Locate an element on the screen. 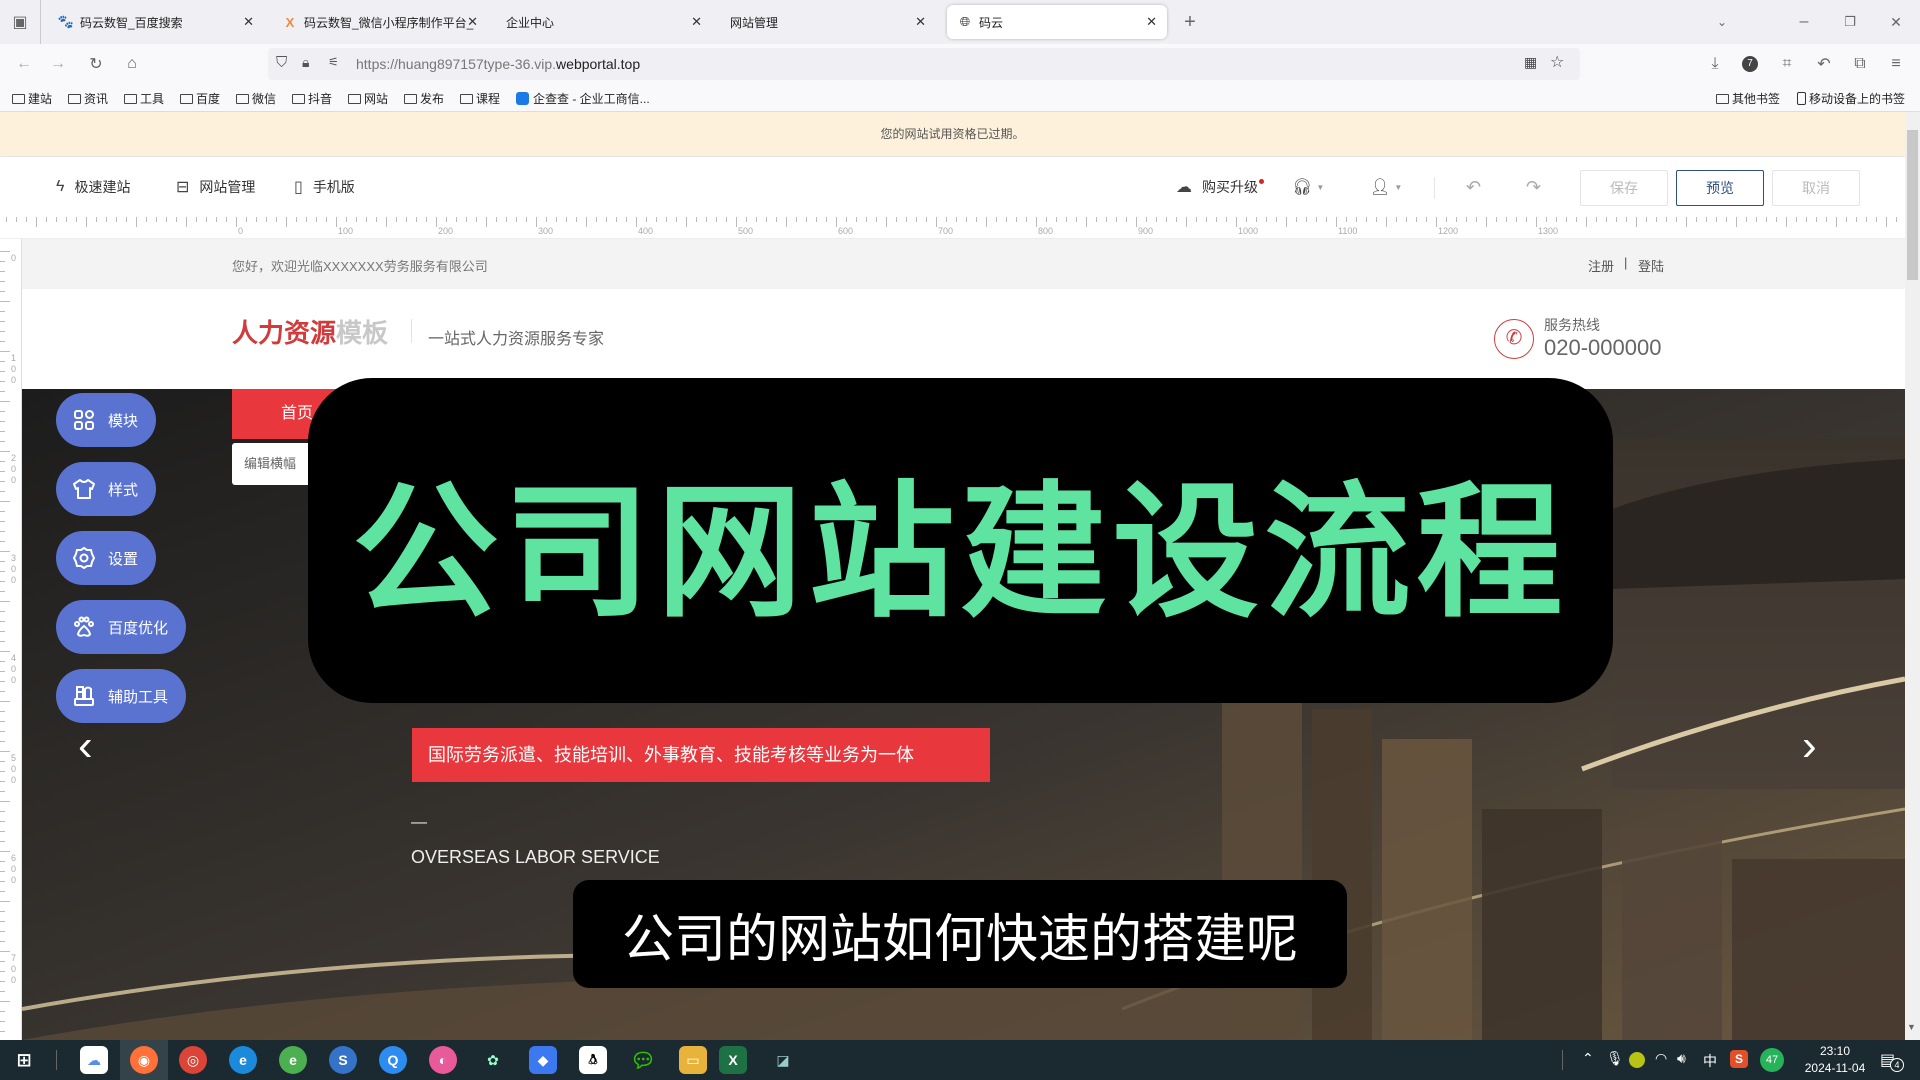 Image resolution: width=1920 pixels, height=1080 pixels. bookmark-other: 其他书签 is located at coordinates (1748, 98).